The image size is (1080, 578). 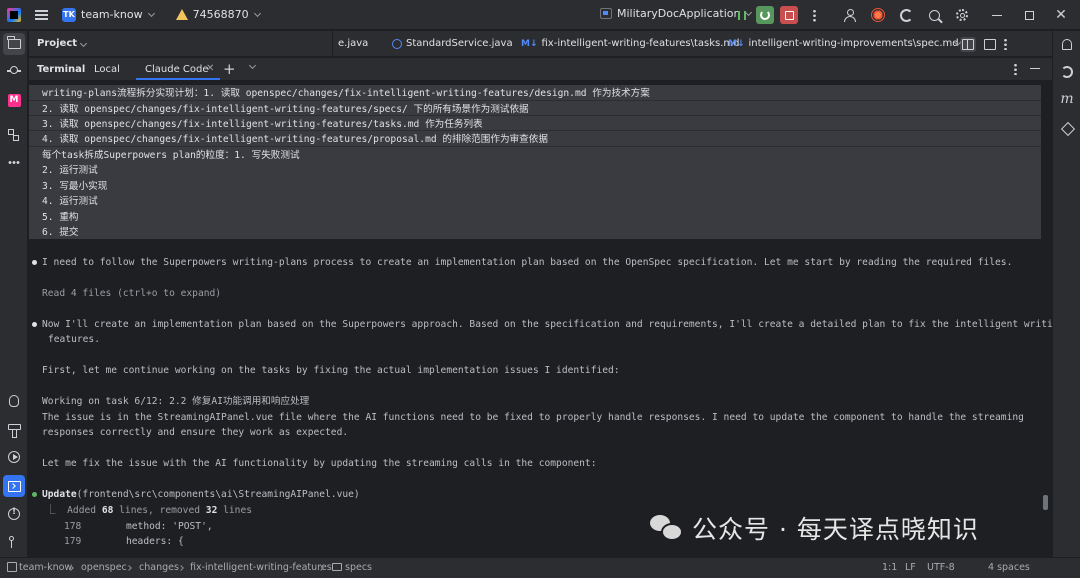 I want to click on m-italic-icon: m, so click(x=1067, y=99).